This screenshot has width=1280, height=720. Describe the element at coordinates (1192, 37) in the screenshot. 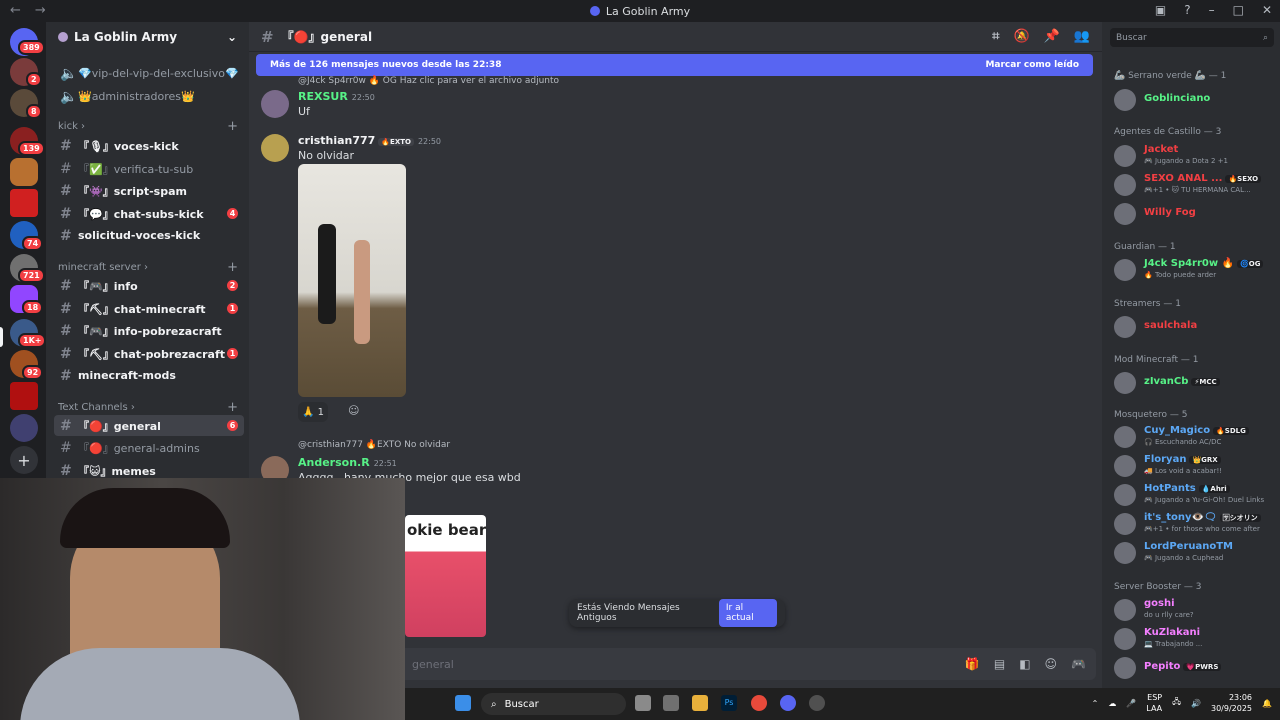

I see `search-input: Buscar ⌕` at that location.